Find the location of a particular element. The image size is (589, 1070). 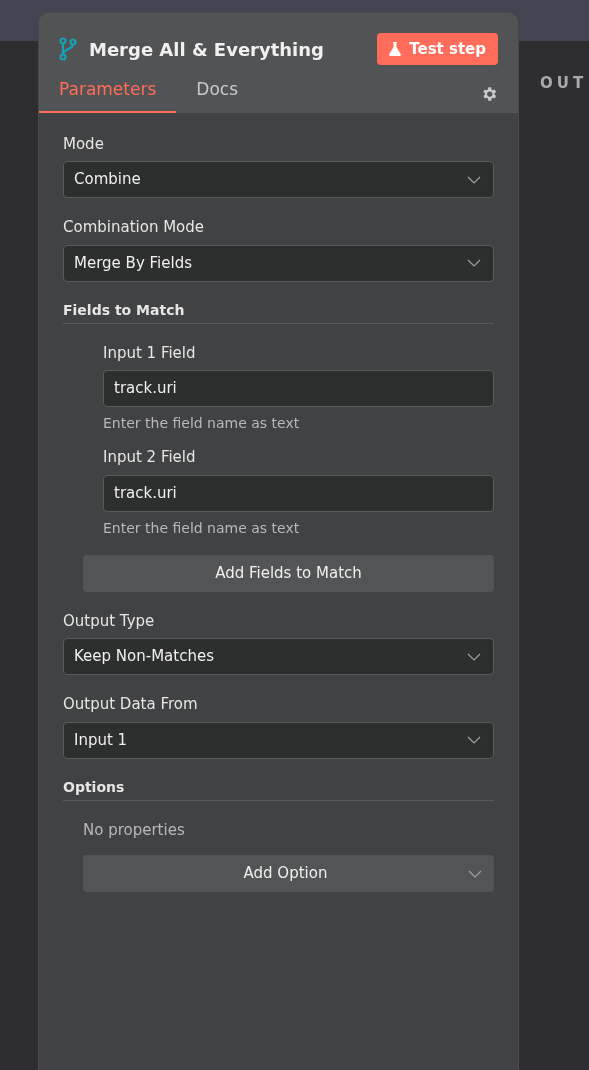

section-heading: Options is located at coordinates (278, 788).